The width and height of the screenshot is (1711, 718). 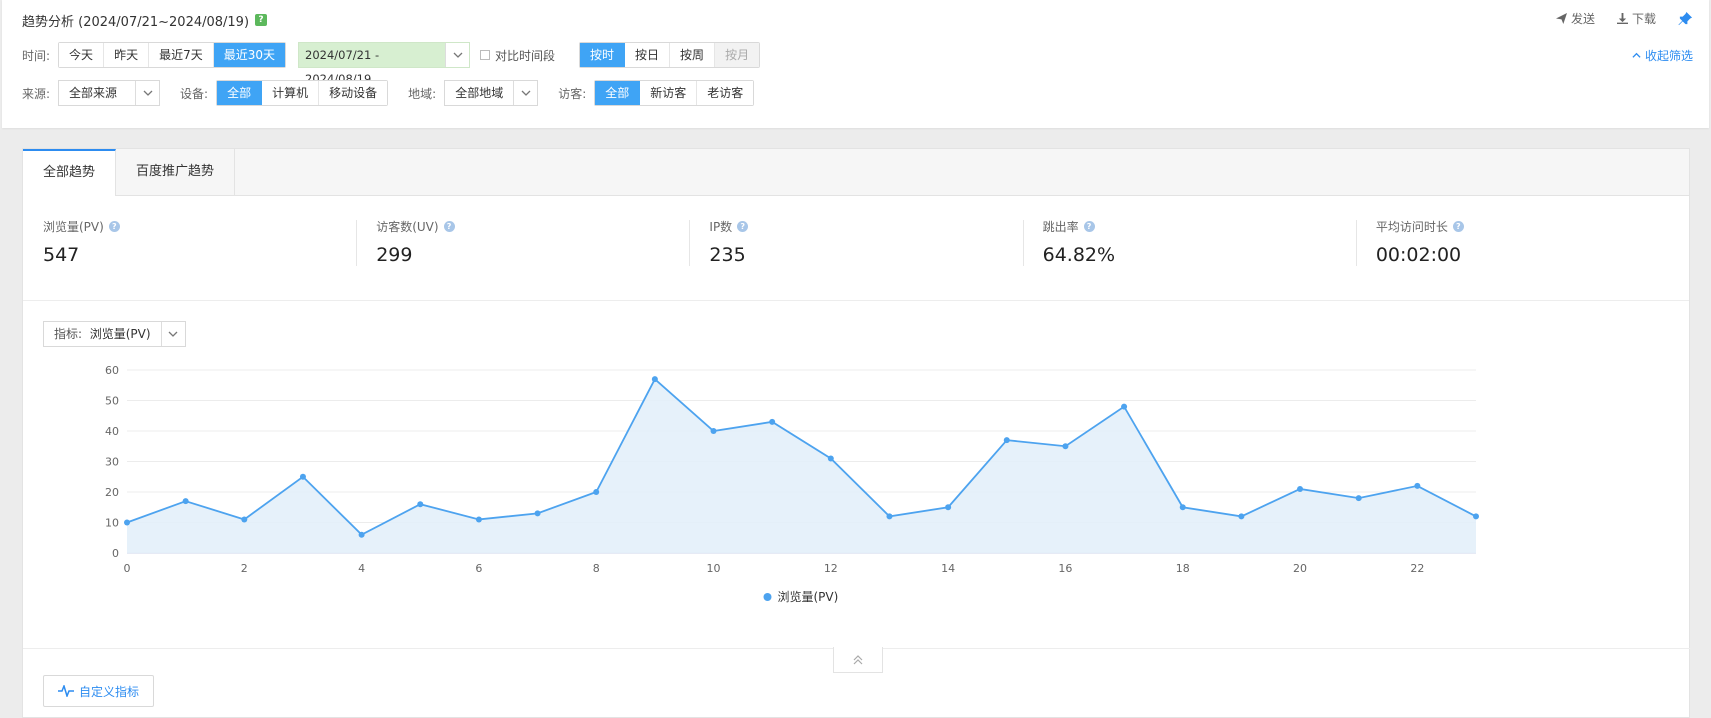 What do you see at coordinates (361, 568) in the screenshot?
I see `x-tick-label: 4` at bounding box center [361, 568].